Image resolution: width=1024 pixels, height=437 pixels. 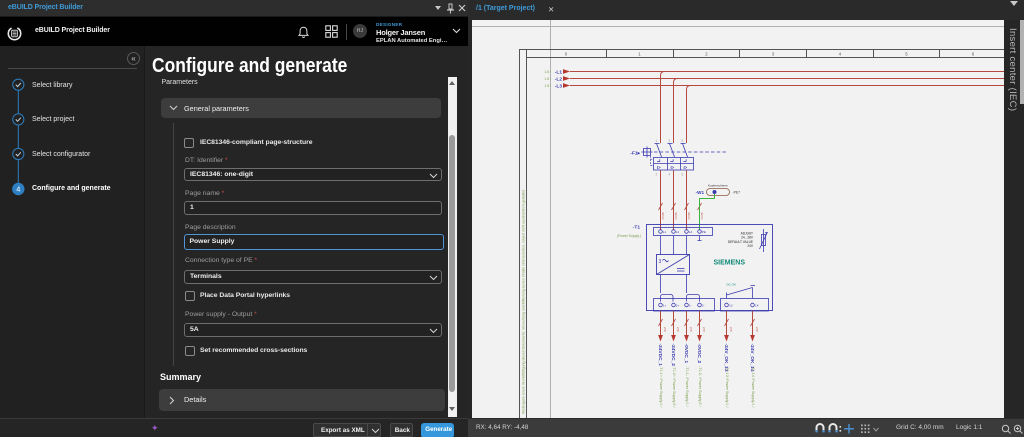 What do you see at coordinates (750, 246) in the screenshot?
I see `svg-text: 24V` at bounding box center [750, 246].